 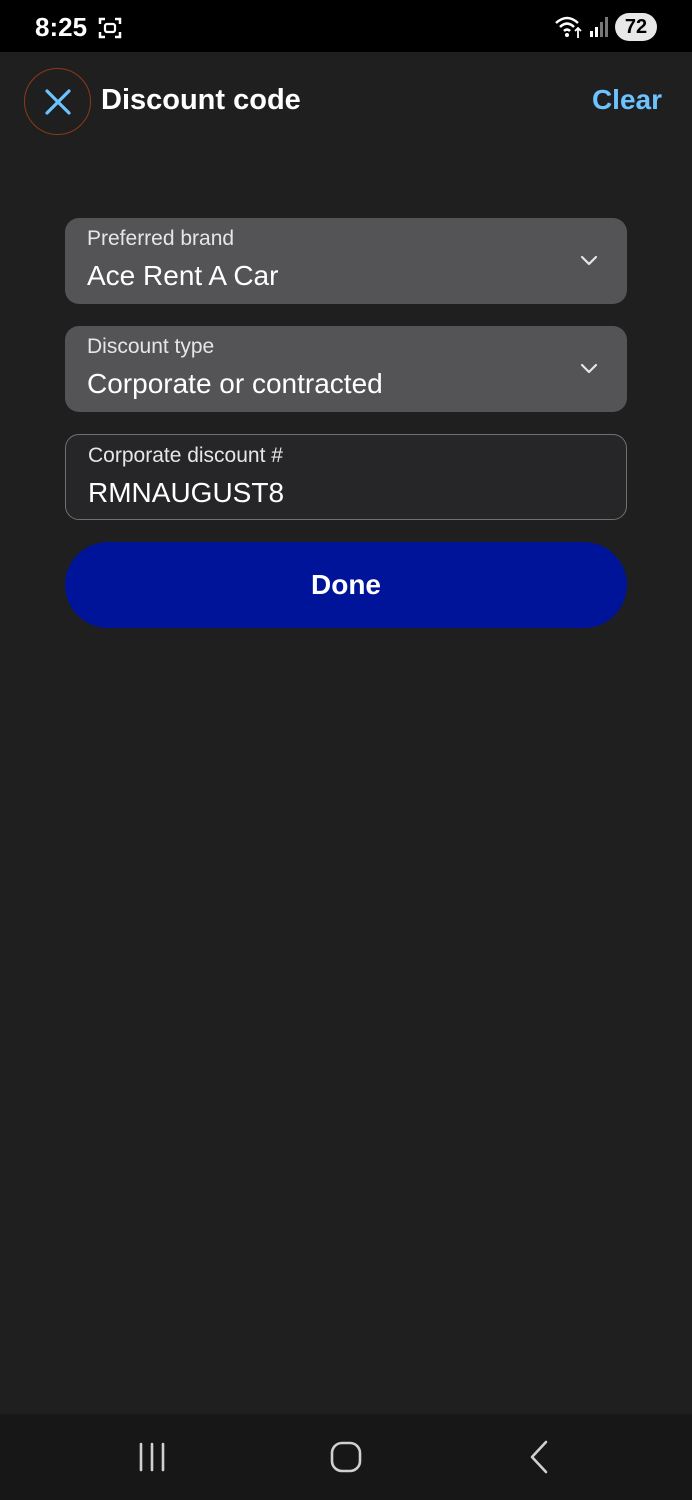 I want to click on preferred-brand-label: Preferred brand, so click(x=161, y=238).